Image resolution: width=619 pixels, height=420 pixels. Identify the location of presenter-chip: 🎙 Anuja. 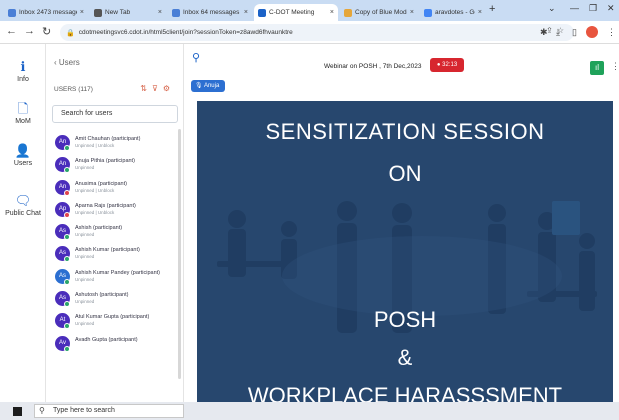
(208, 86).